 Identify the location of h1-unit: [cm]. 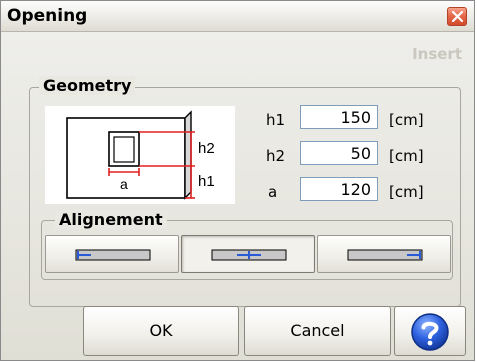
(406, 120).